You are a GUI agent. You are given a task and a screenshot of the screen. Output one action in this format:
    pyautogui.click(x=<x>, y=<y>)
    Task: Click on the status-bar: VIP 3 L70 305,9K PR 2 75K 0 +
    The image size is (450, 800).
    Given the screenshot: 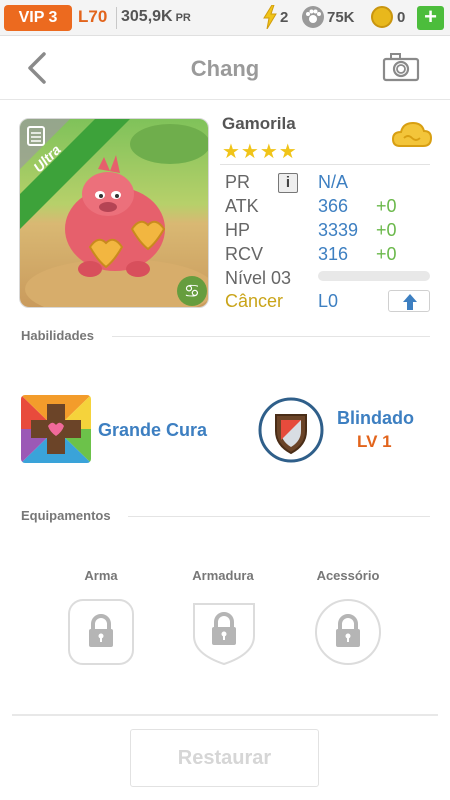 What is the action you would take?
    pyautogui.click(x=225, y=18)
    